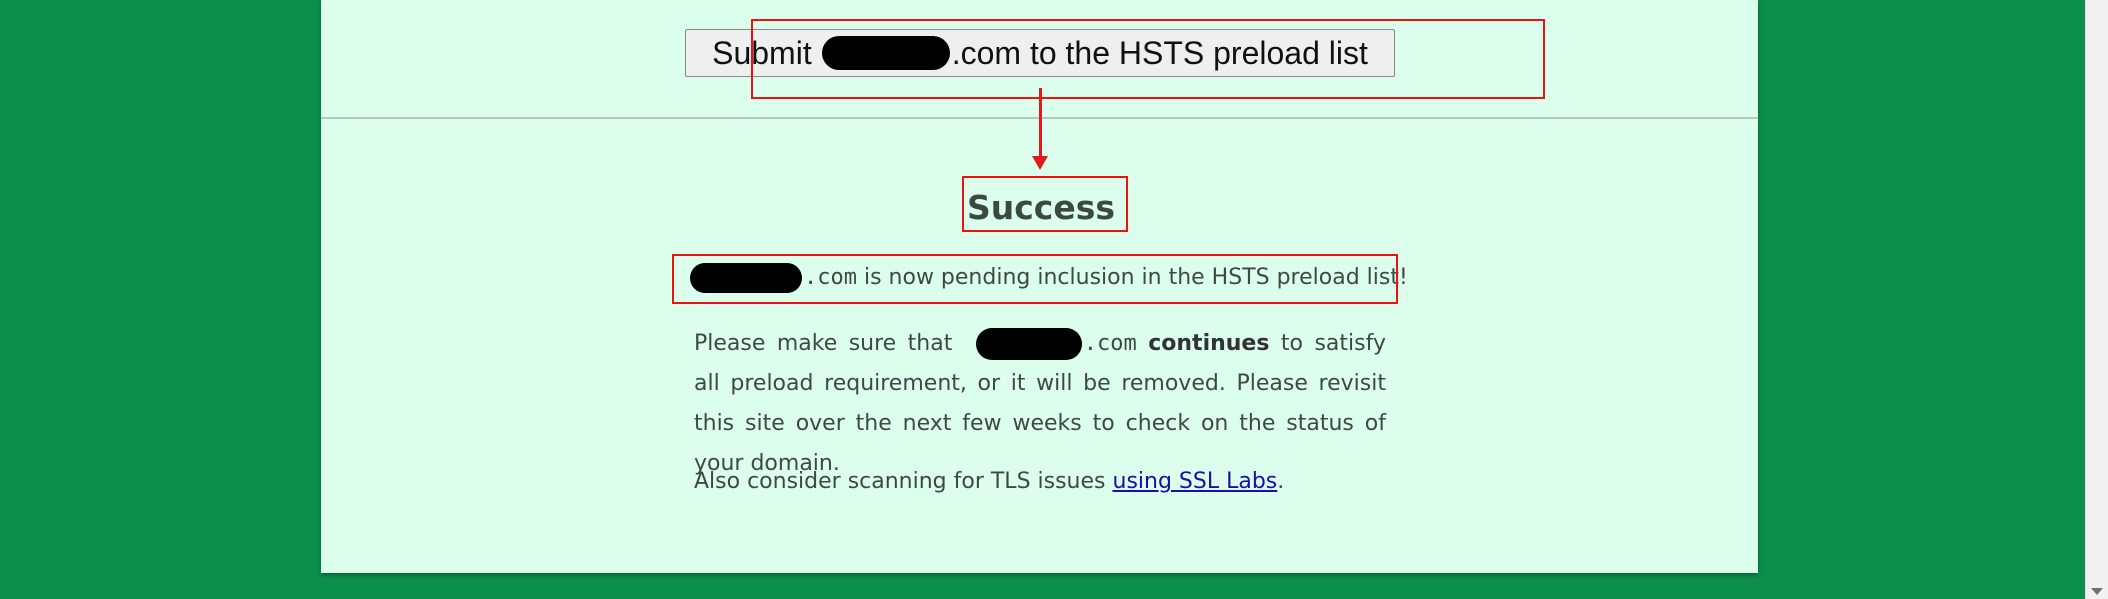 This screenshot has height=599, width=2108. I want to click on callout-box-pending, so click(1035, 279).